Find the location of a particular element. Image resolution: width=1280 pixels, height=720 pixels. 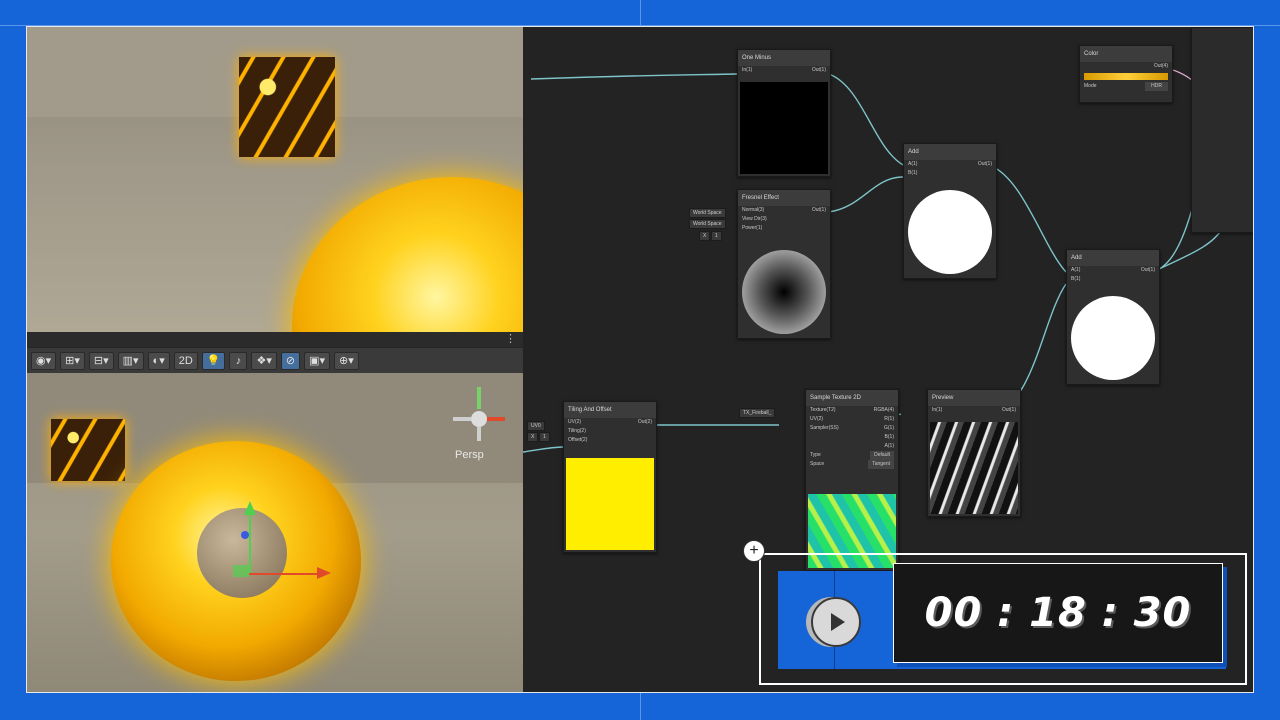

chip-power-value: 1 is located at coordinates (716, 236).